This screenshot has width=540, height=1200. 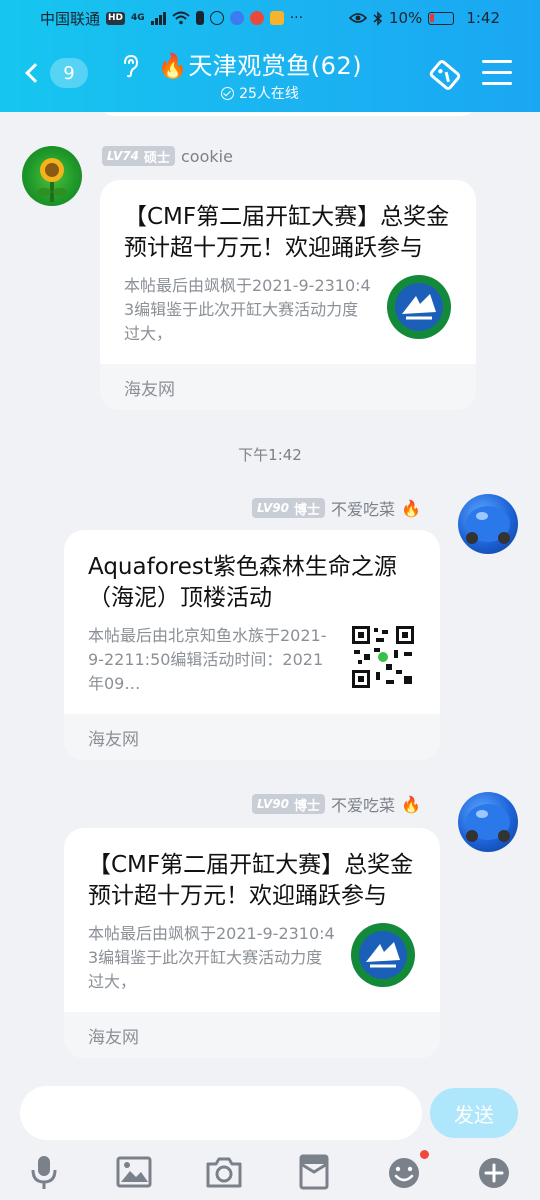 I want to click on clock-time: 1:42, so click(x=483, y=18).